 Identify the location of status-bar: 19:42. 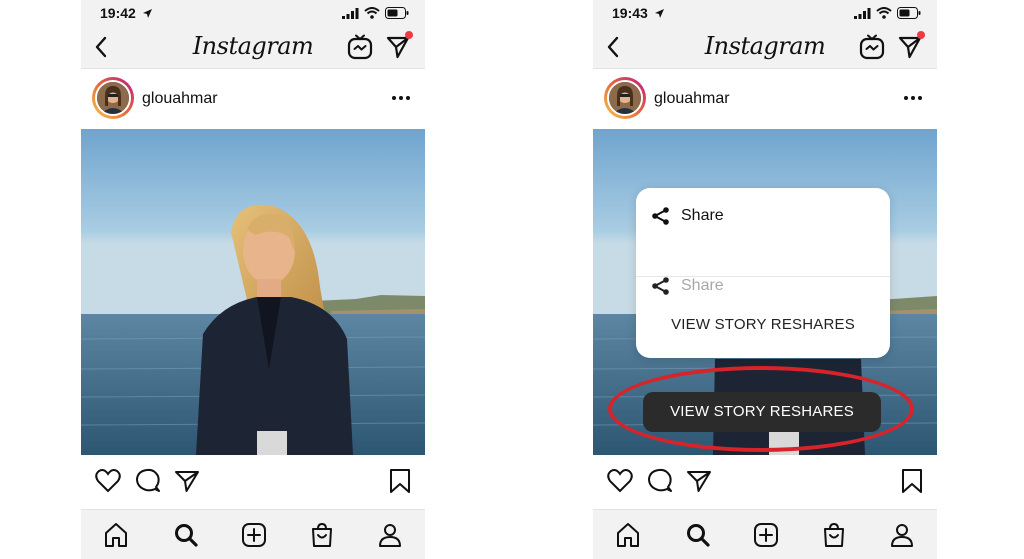
(253, 13).